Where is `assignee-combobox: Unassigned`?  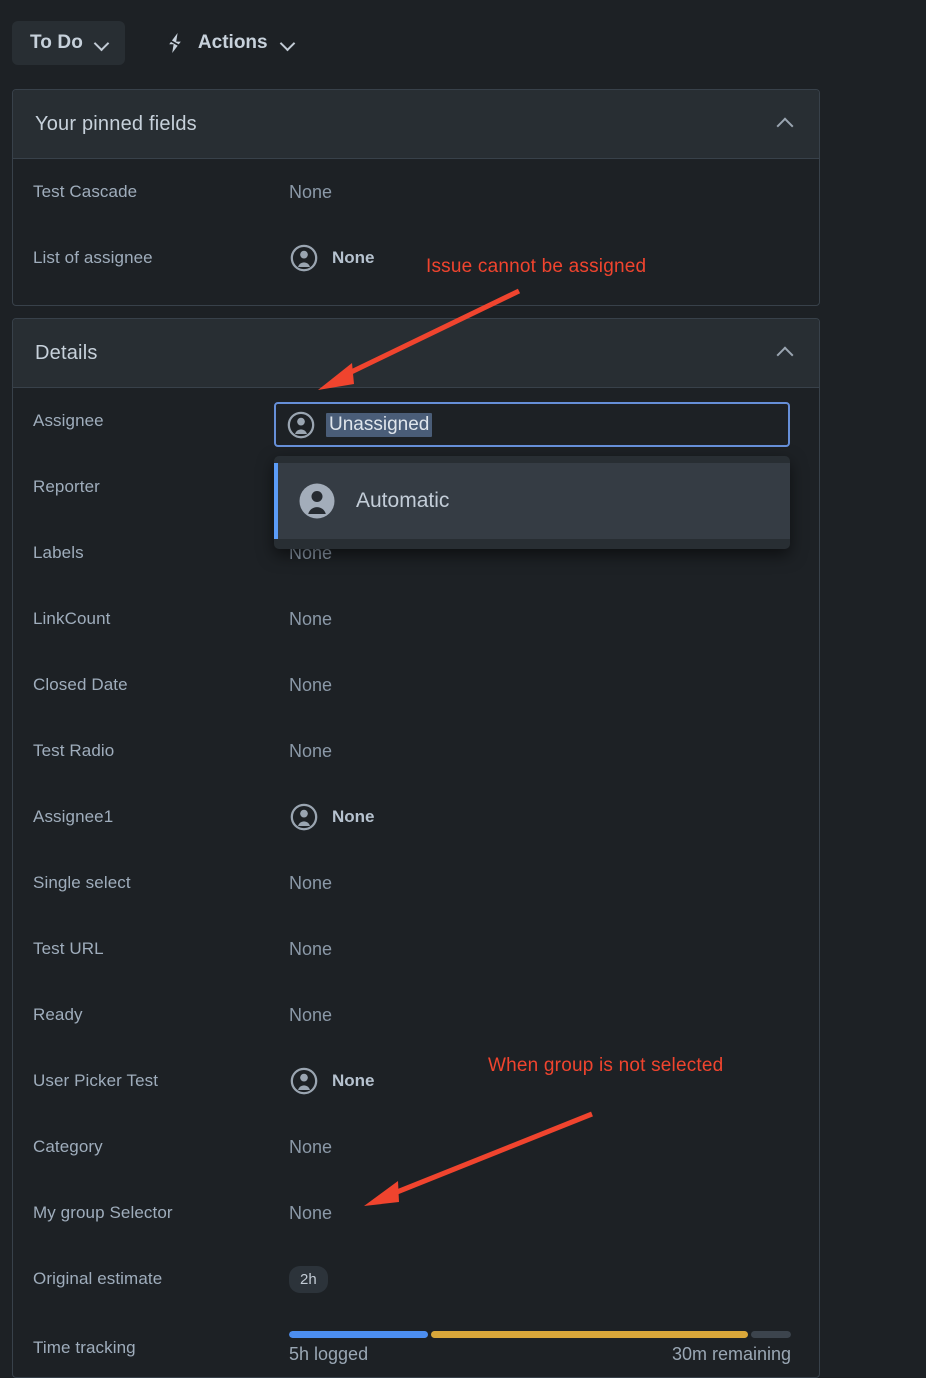
assignee-combobox: Unassigned is located at coordinates (532, 424).